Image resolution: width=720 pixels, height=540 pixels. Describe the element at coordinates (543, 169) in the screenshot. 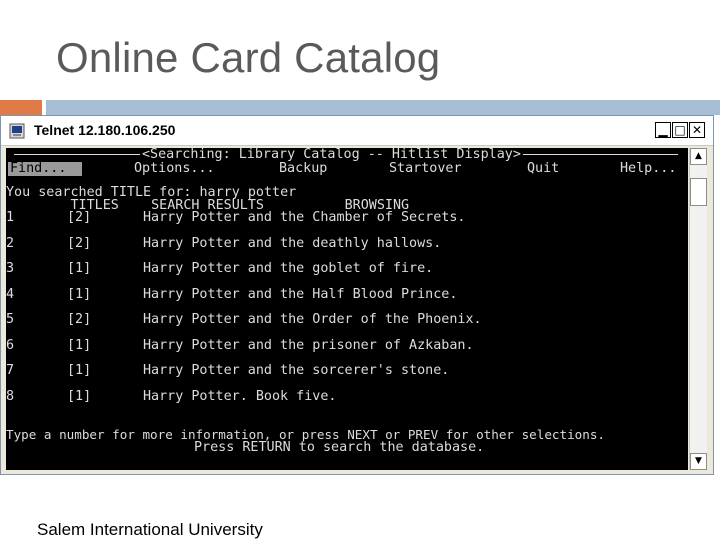

I see `menu-quit: Quit` at that location.